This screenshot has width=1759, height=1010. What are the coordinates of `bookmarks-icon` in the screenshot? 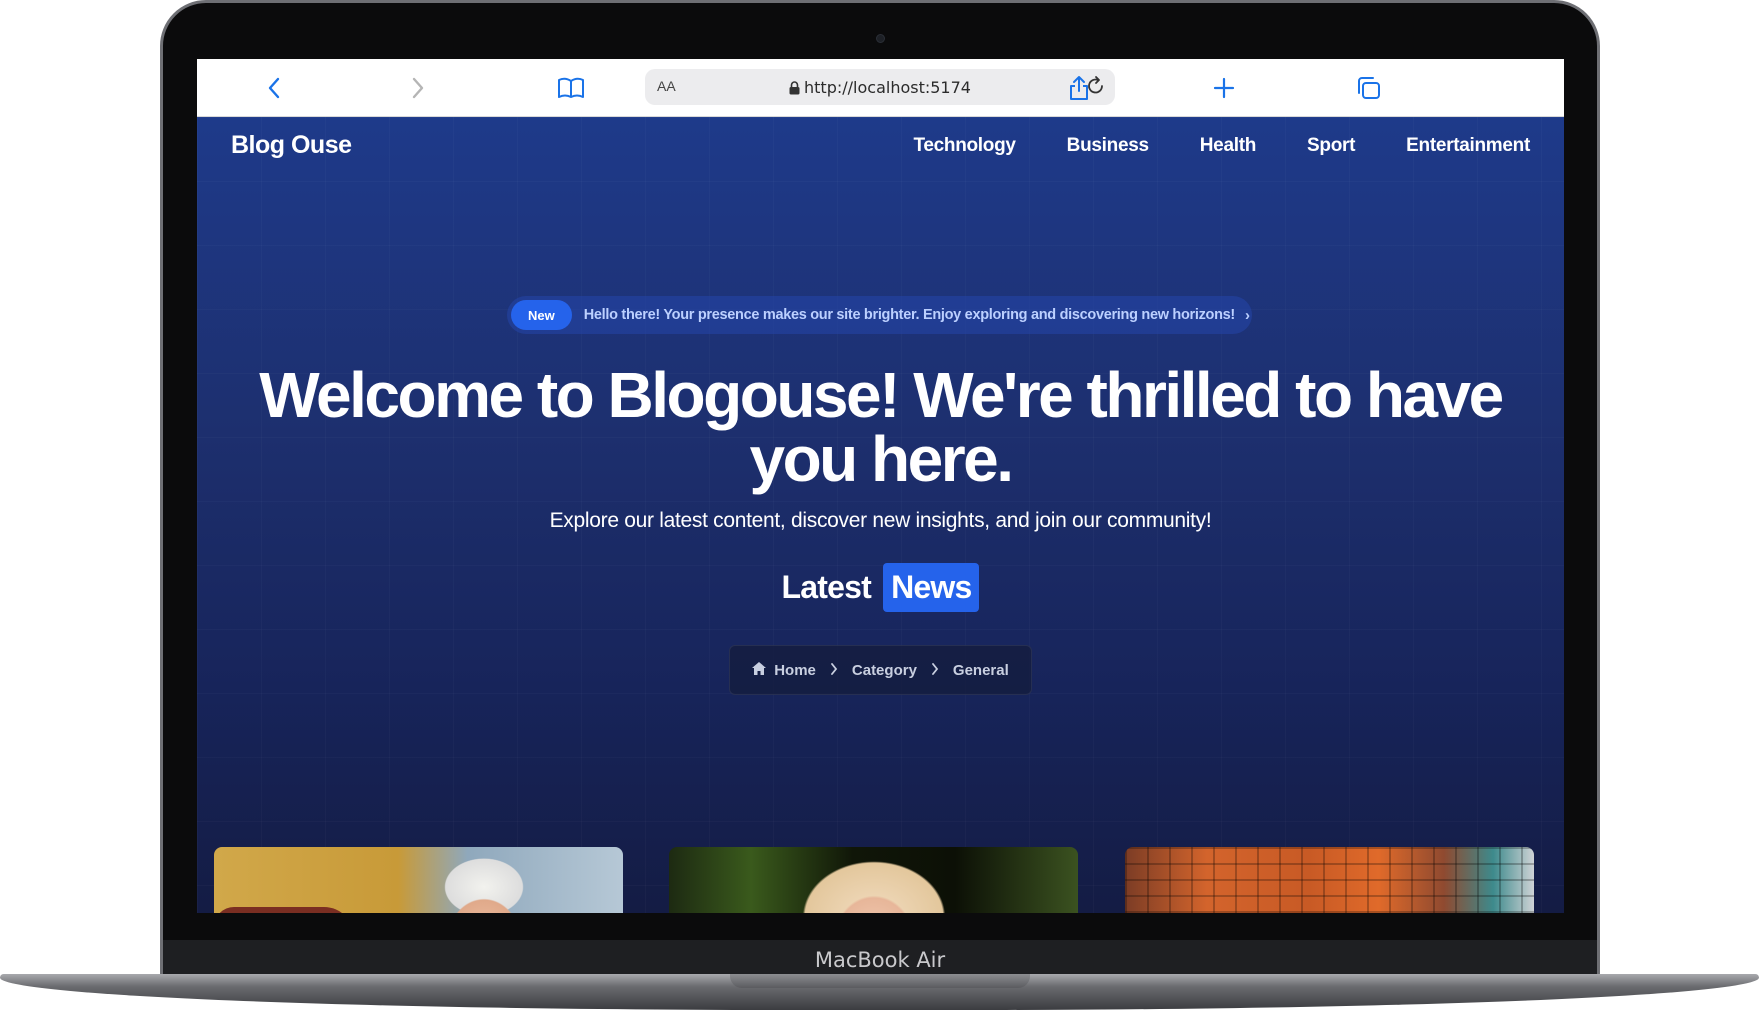 It's located at (571, 88).